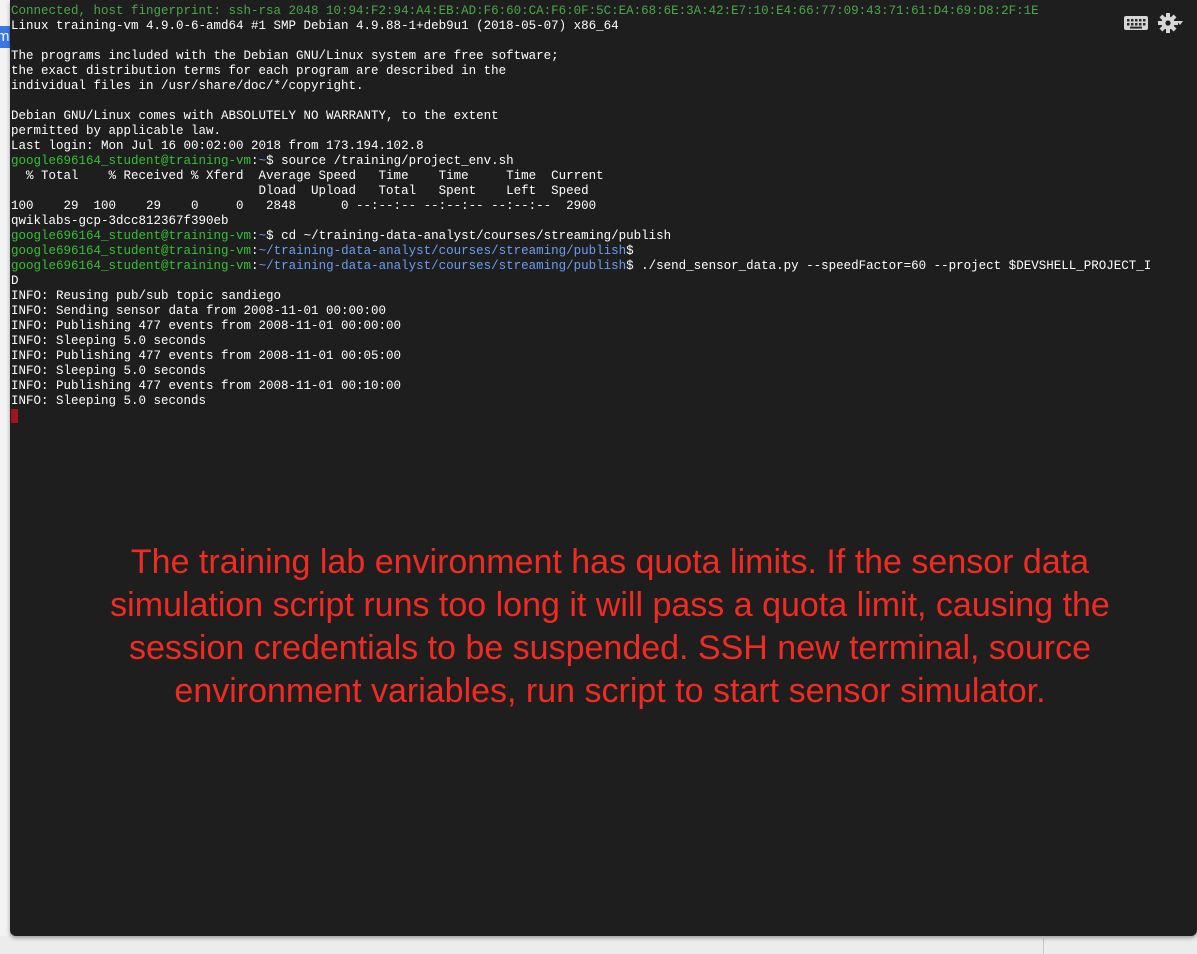  What do you see at coordinates (604, 221) in the screenshot?
I see `terminal-line: qwiklabs-gcp-3dcc812367f390eb` at bounding box center [604, 221].